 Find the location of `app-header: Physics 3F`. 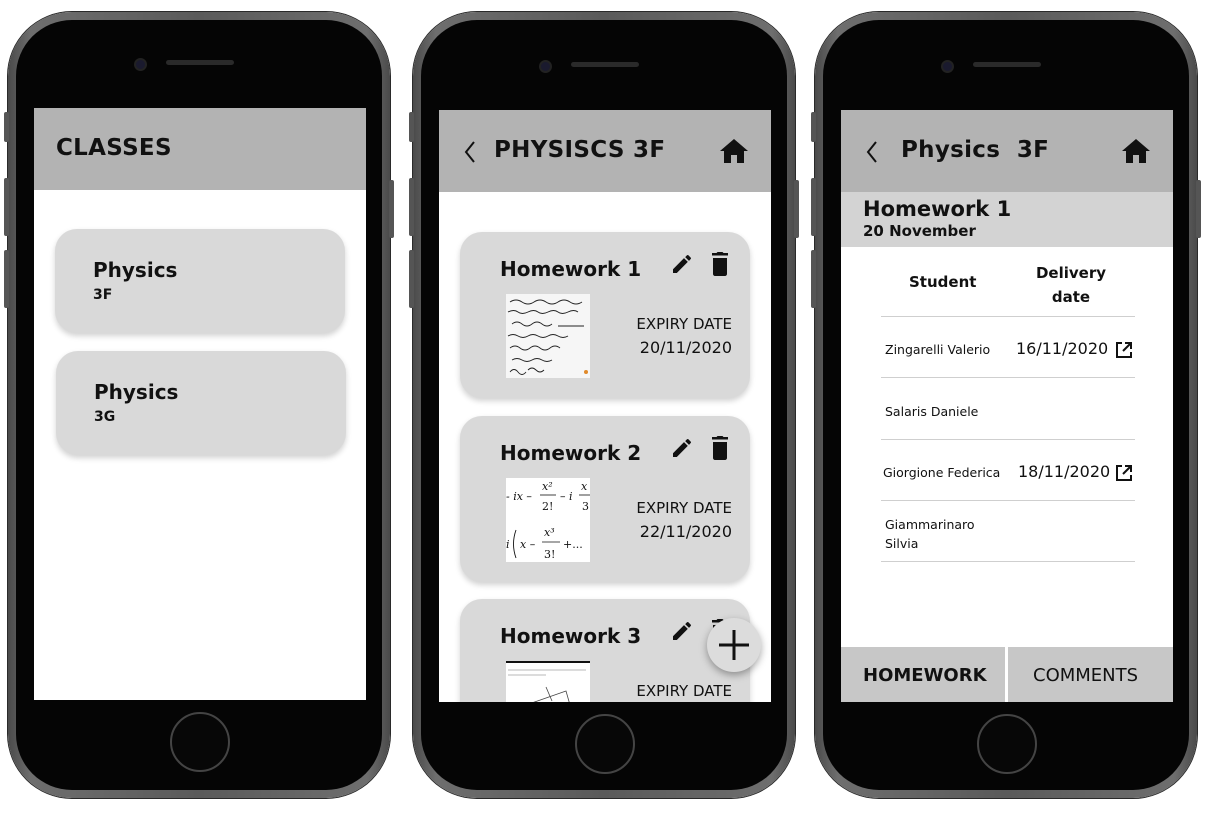

app-header: Physics 3F is located at coordinates (1007, 151).